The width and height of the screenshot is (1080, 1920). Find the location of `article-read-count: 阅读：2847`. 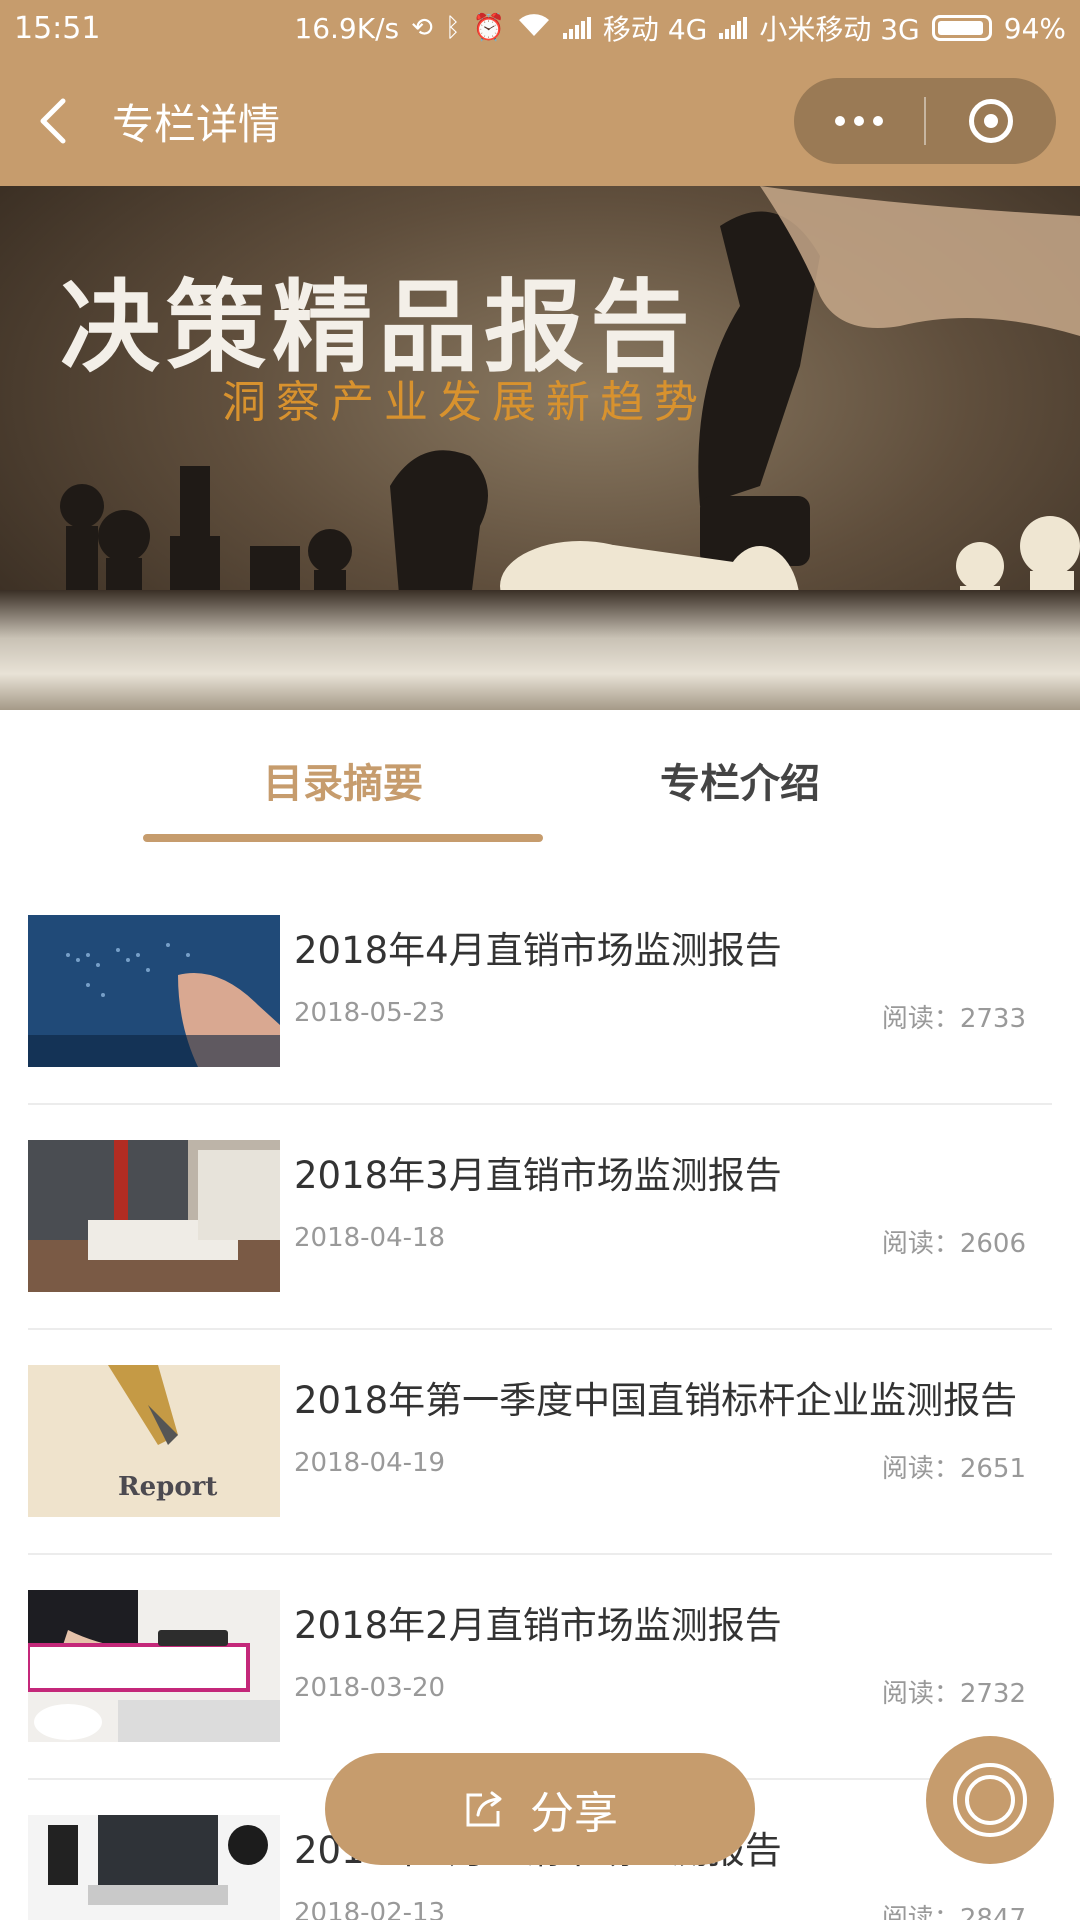

article-read-count: 阅读：2847 is located at coordinates (953, 1912).